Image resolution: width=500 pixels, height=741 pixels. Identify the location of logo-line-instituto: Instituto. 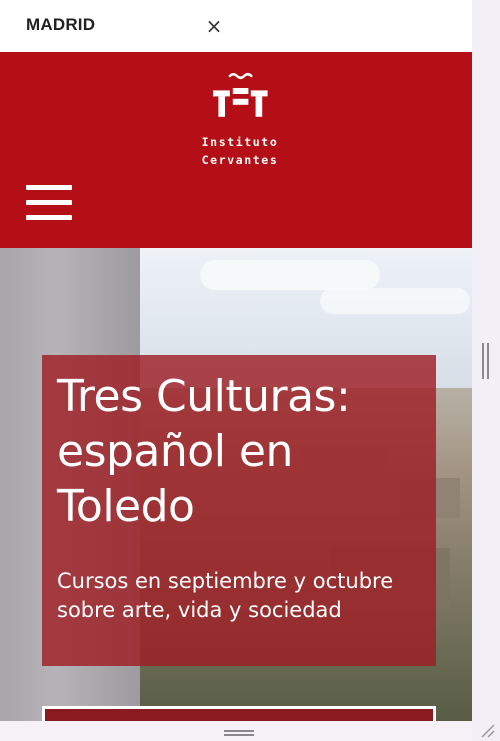
(240, 142).